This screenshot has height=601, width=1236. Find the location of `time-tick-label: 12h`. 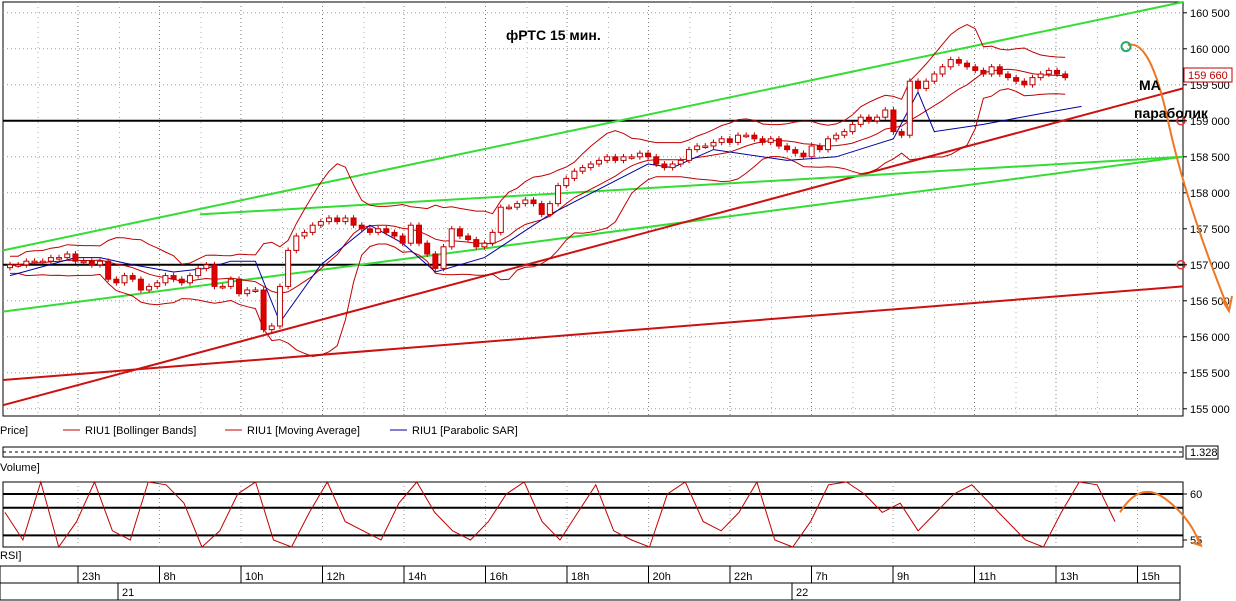

time-tick-label: 12h is located at coordinates (336, 577).